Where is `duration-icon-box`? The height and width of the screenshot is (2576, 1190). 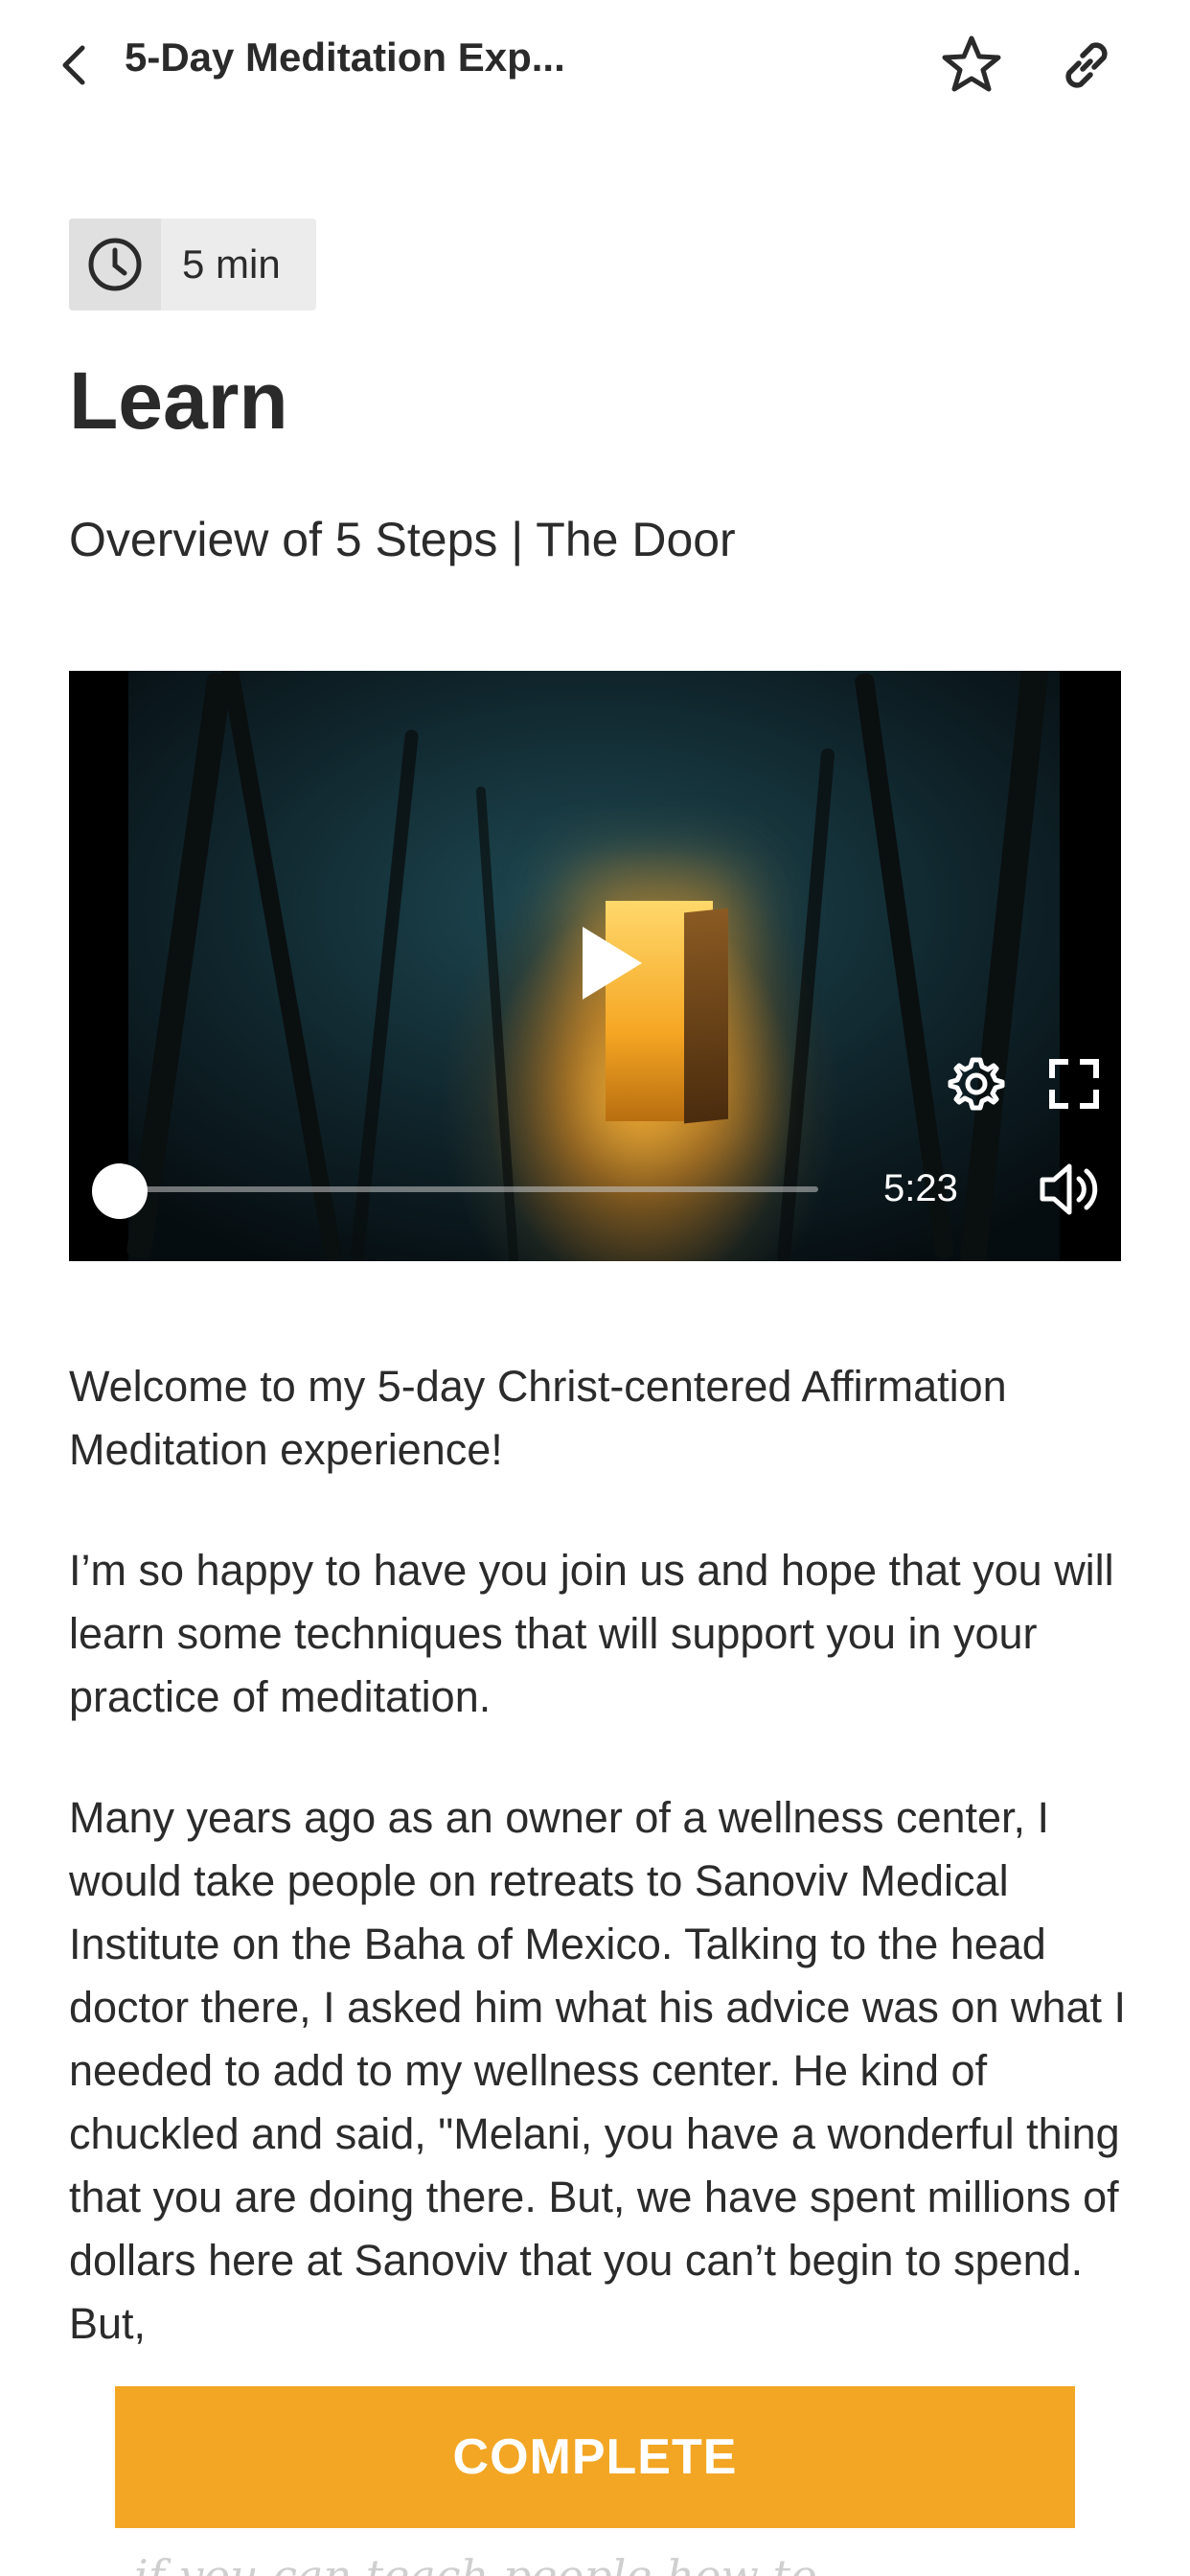 duration-icon-box is located at coordinates (115, 264).